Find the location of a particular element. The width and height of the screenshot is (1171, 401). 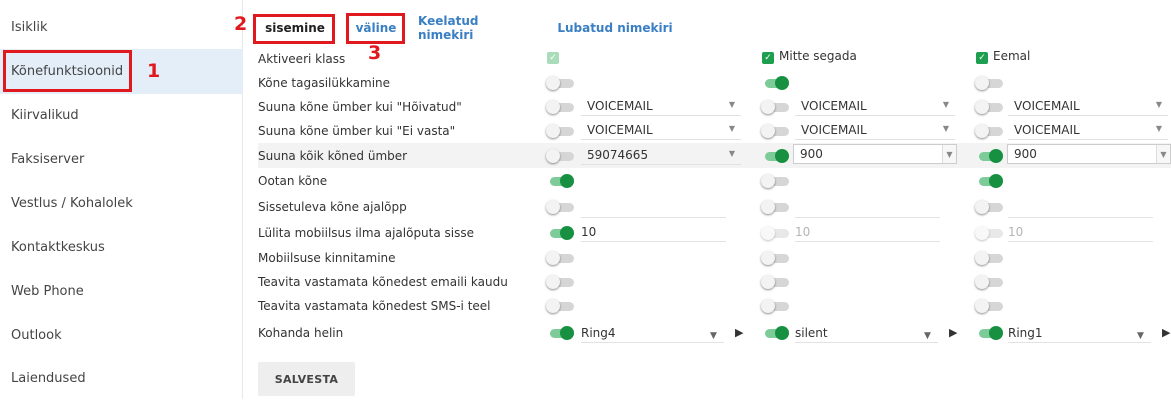

sidebar-item-outlook: Outlook is located at coordinates (121, 335).